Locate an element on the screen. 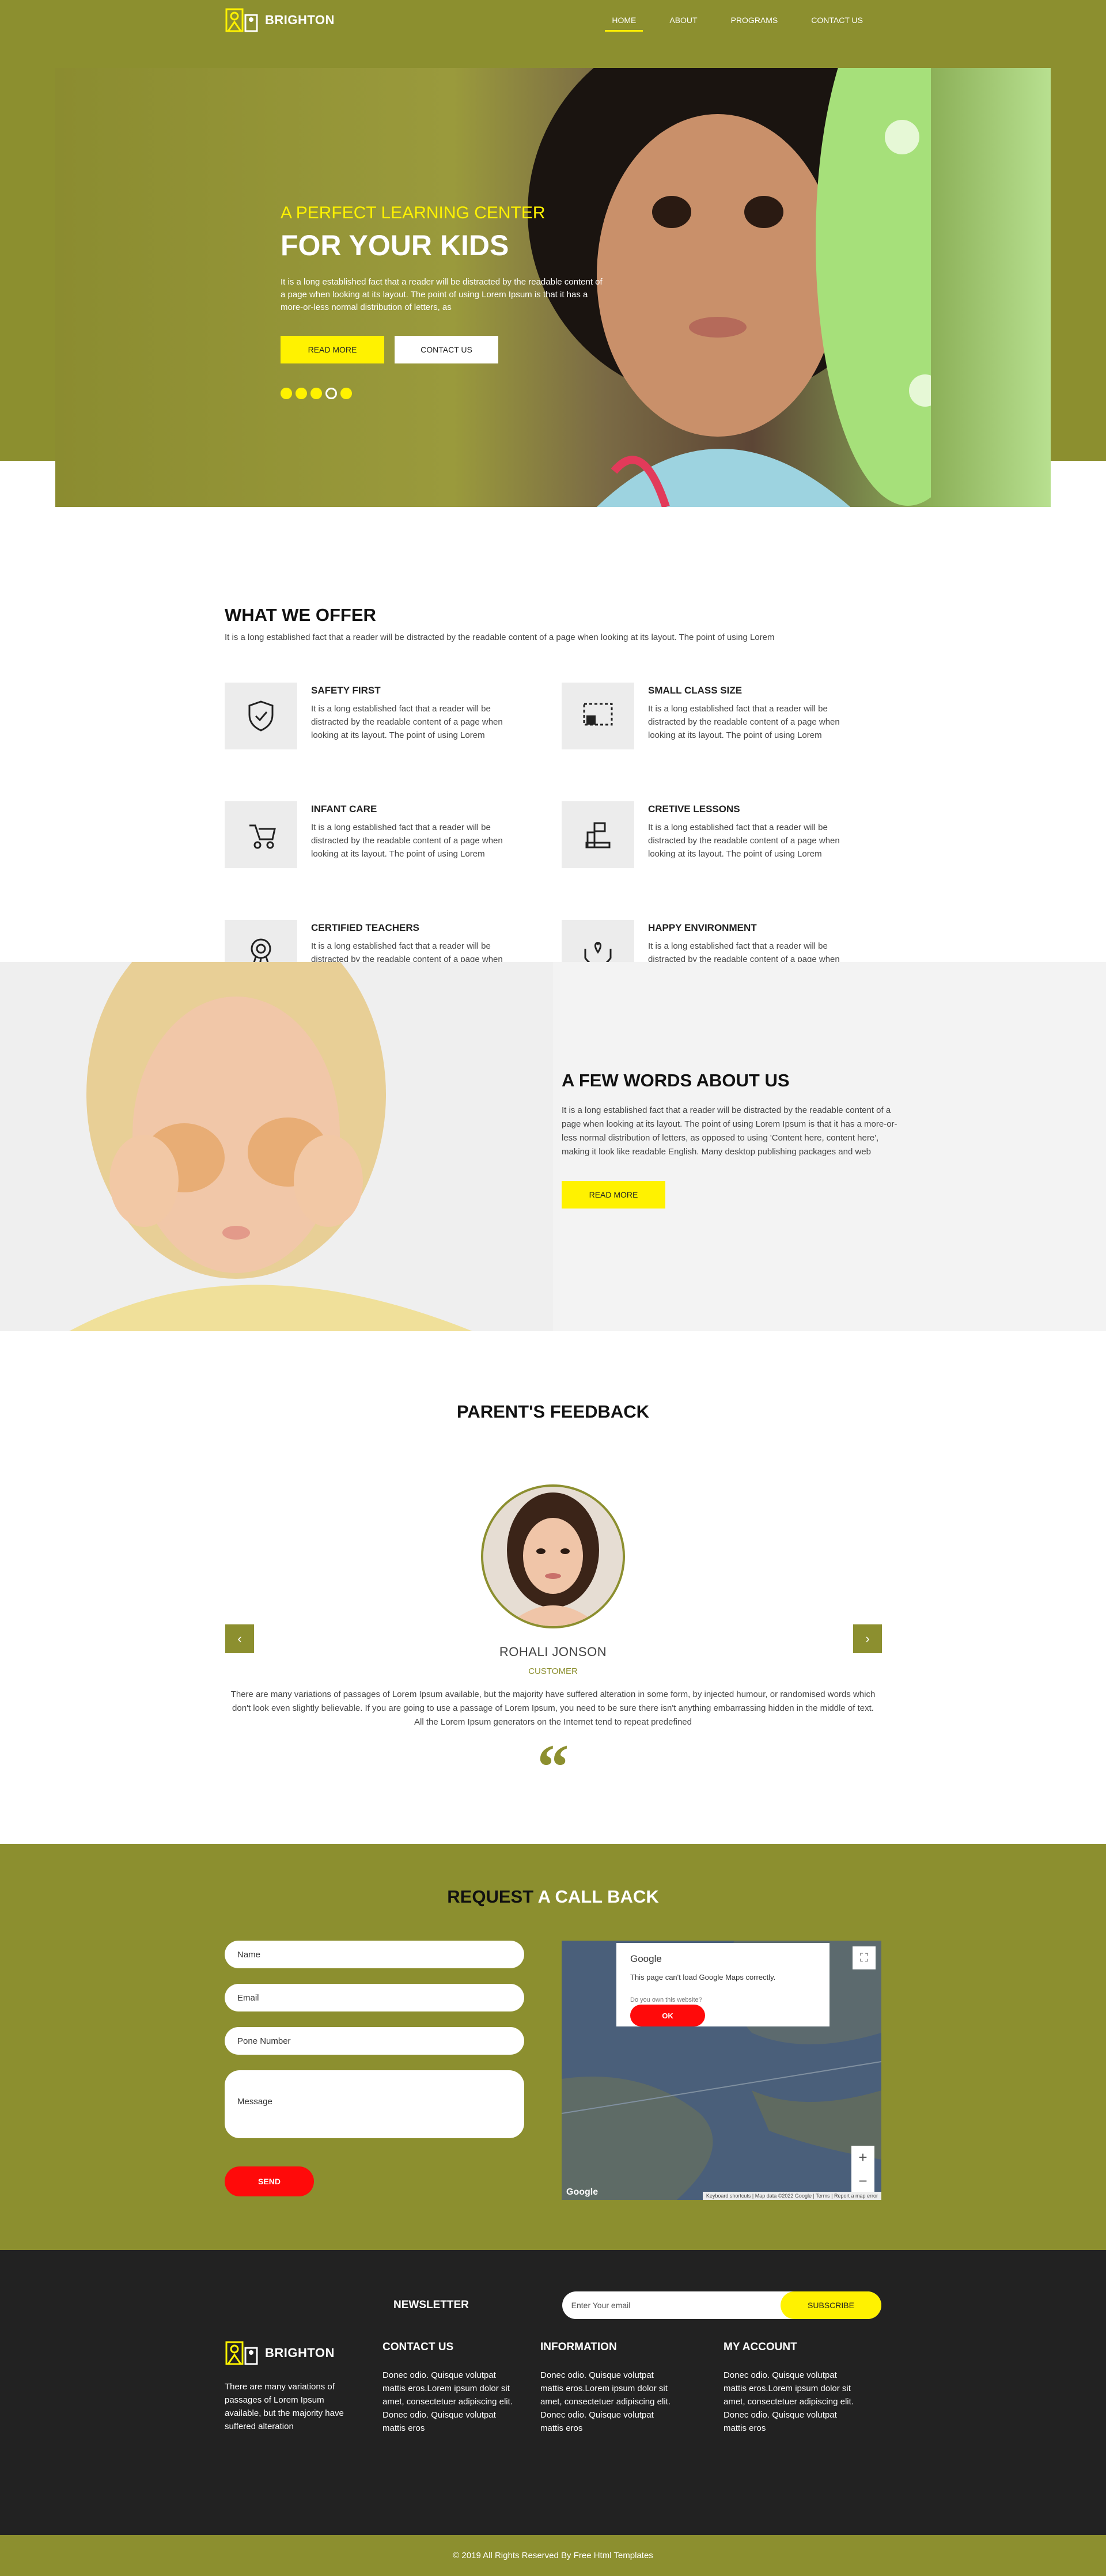  newsletter-email-input: Enter Your email is located at coordinates (601, 2305).